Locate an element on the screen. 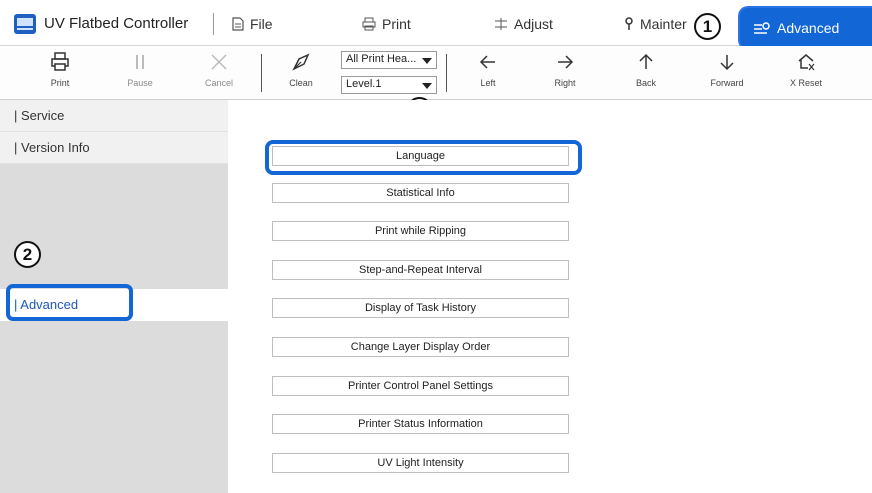  option-label: Language is located at coordinates (420, 156).